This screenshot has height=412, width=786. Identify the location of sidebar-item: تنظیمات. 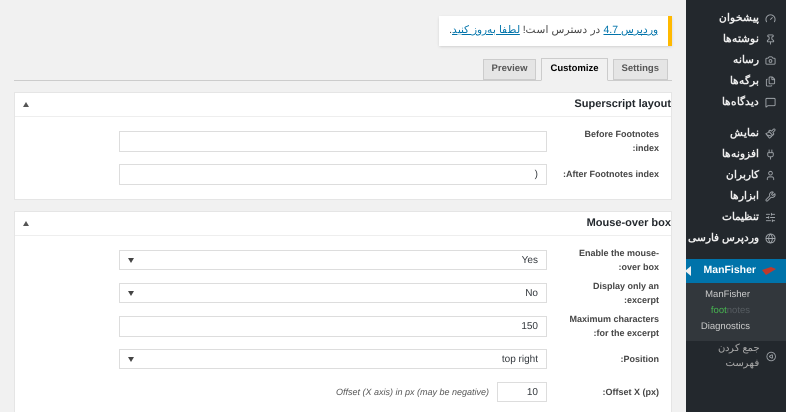
(736, 217).